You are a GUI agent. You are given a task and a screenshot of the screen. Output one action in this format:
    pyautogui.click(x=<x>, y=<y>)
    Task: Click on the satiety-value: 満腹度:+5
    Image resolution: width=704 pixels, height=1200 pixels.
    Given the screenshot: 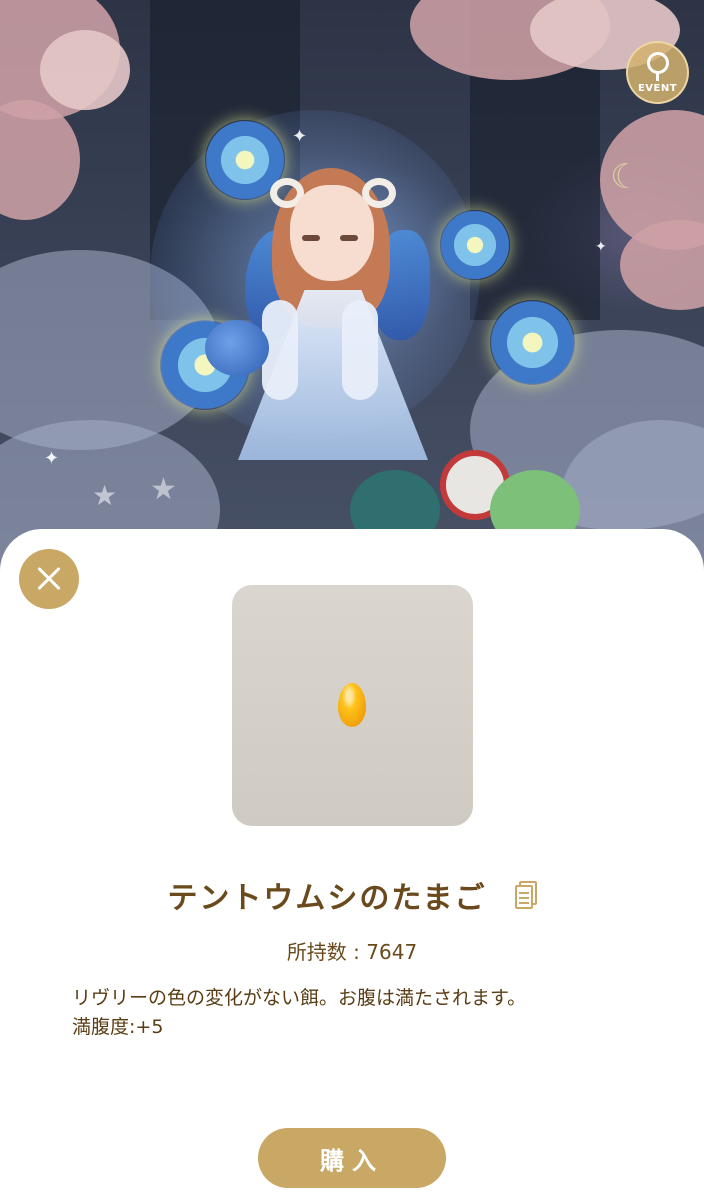 What is the action you would take?
    pyautogui.click(x=118, y=1027)
    